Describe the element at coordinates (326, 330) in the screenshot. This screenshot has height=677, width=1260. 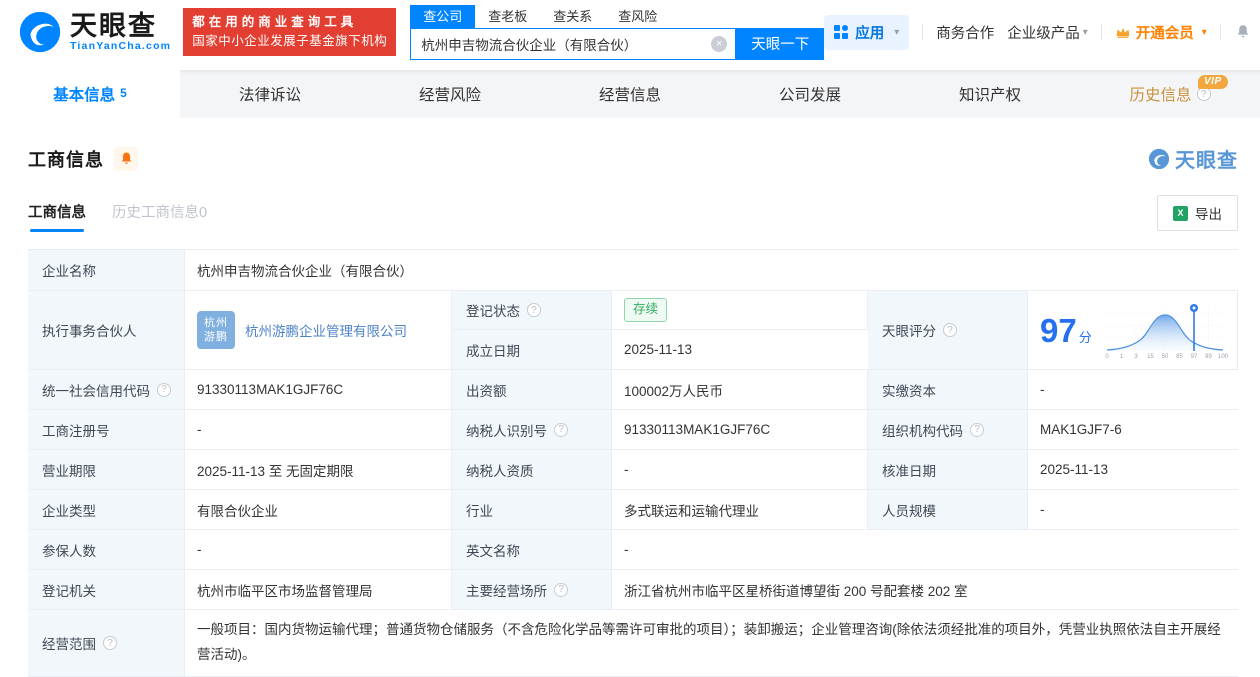
I see `partner-company-link: 杭州游鹏企业管理有限公司` at that location.